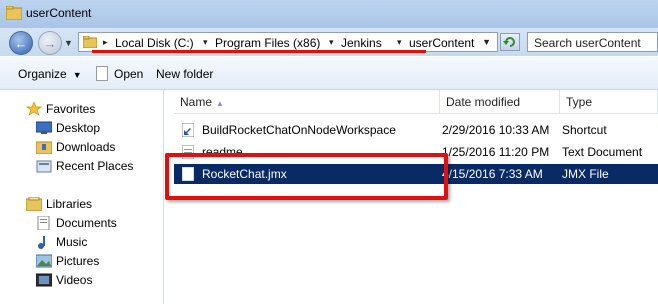  What do you see at coordinates (86, 223) in the screenshot?
I see `nav-item-label: Documents` at bounding box center [86, 223].